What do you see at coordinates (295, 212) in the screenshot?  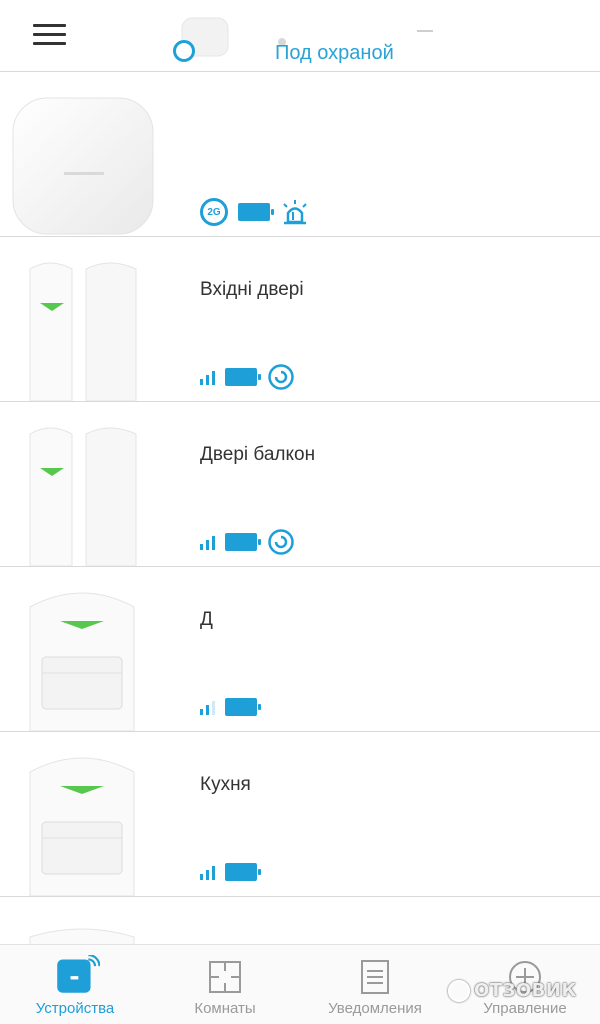 I see `siren-icon` at bounding box center [295, 212].